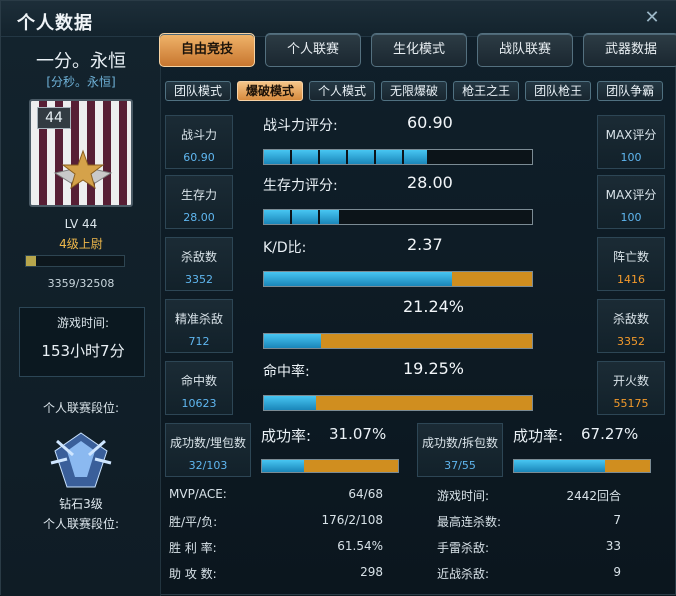 The width and height of the screenshot is (676, 596). I want to click on streak-value: 7, so click(617, 520).